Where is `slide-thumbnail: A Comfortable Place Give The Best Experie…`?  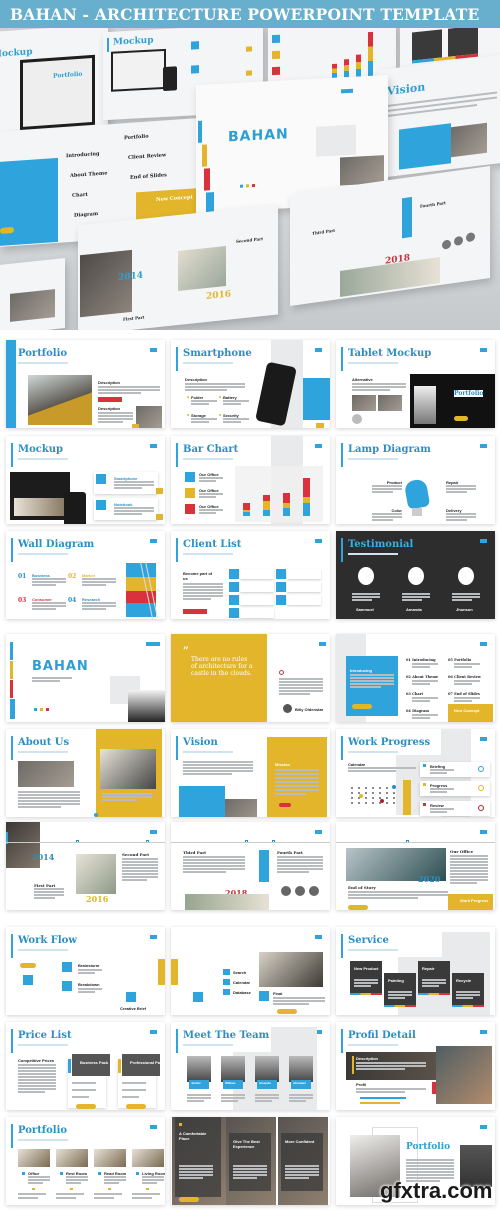 slide-thumbnail: A Comfortable Place Give The Best Experie… is located at coordinates (250, 1161).